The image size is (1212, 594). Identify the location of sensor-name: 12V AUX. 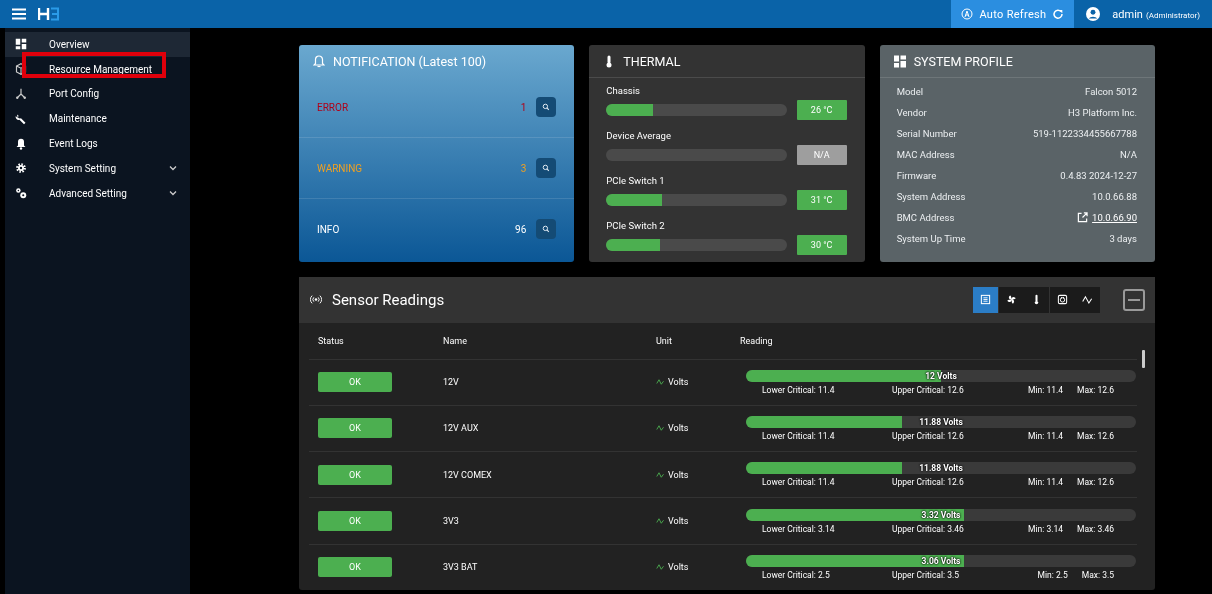
(461, 428).